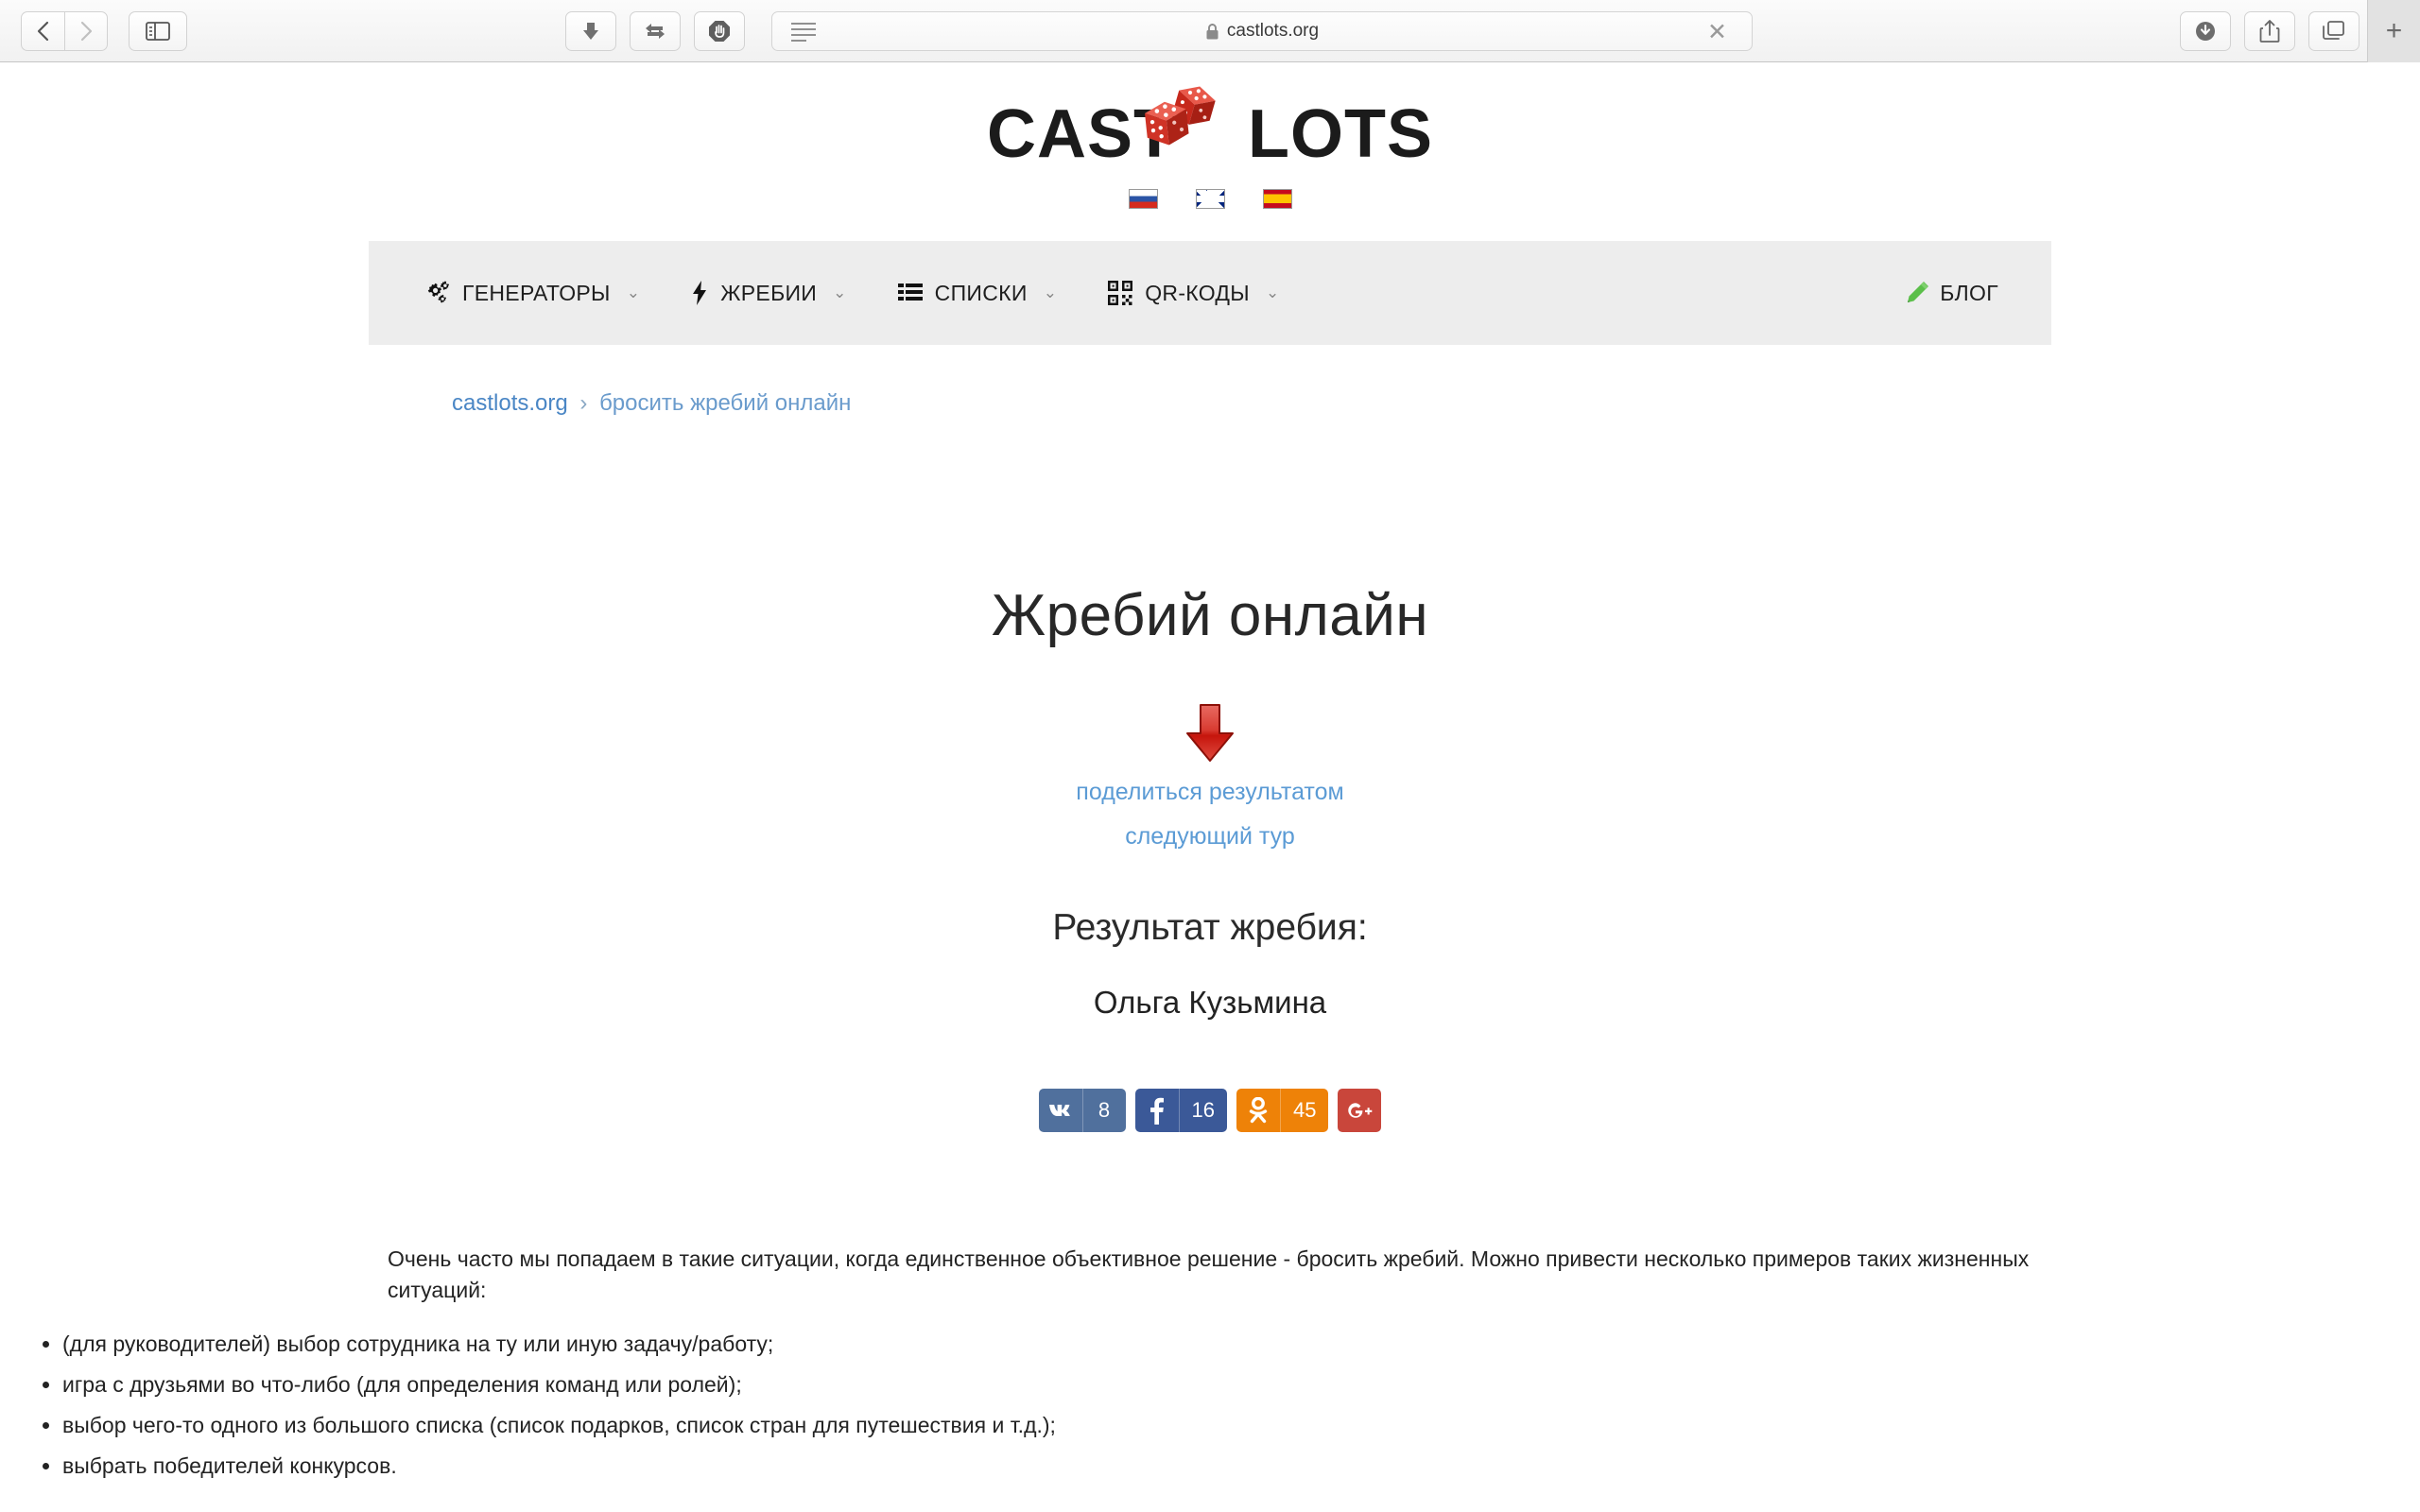  Describe the element at coordinates (1277, 199) in the screenshot. I see `spanish-flag` at that location.